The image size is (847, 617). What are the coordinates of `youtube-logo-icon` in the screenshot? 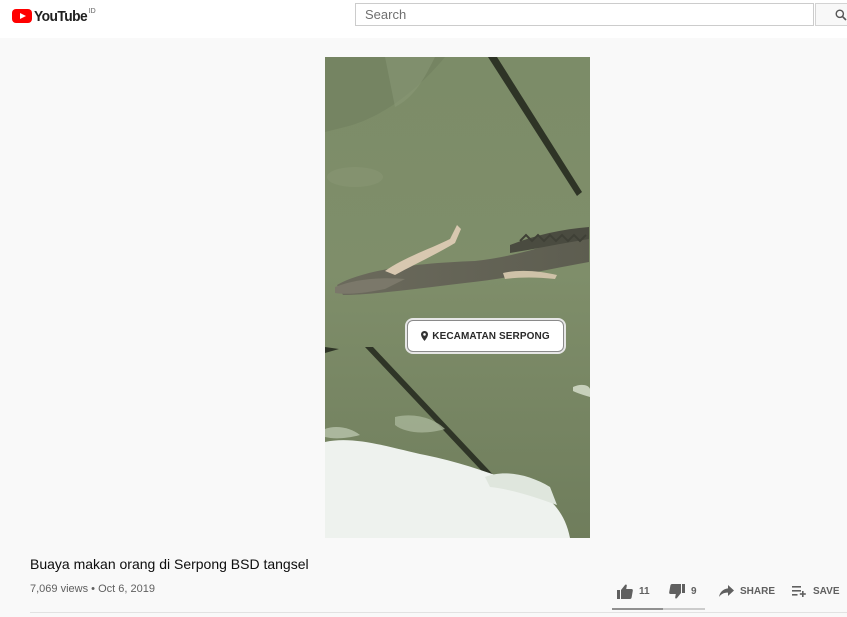 It's located at (22, 16).